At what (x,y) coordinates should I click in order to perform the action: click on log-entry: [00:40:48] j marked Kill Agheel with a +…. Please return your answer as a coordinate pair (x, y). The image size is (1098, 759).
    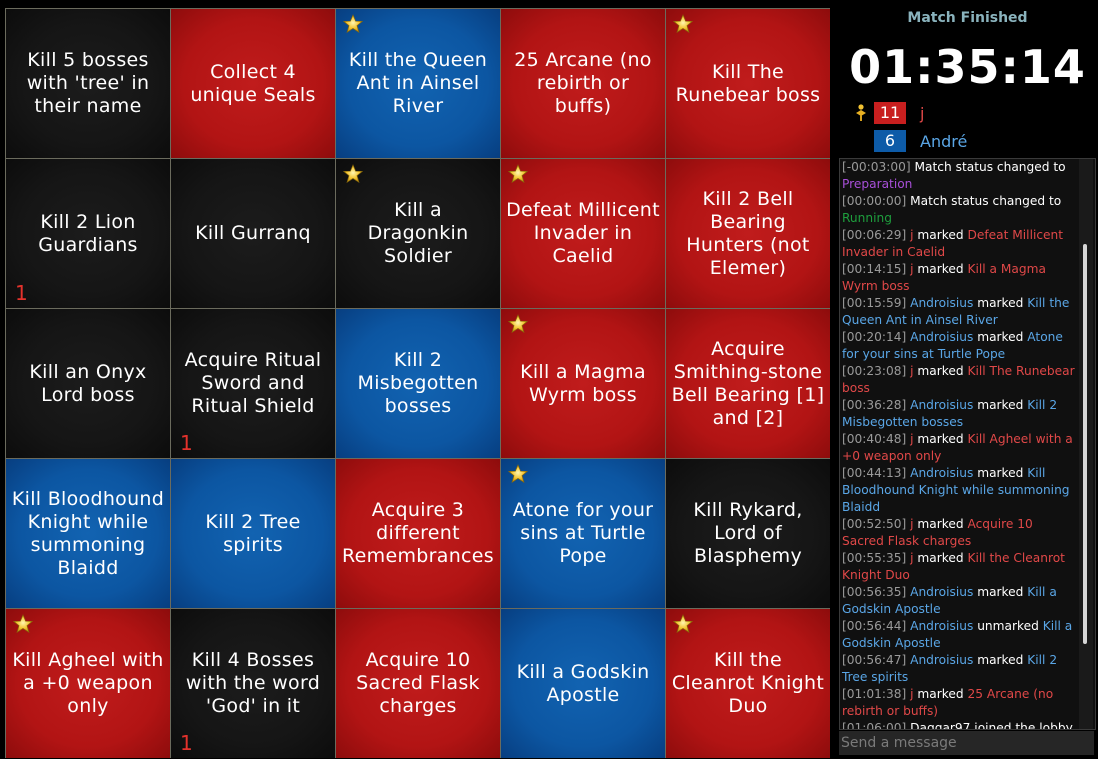
    Looking at the image, I should click on (960, 448).